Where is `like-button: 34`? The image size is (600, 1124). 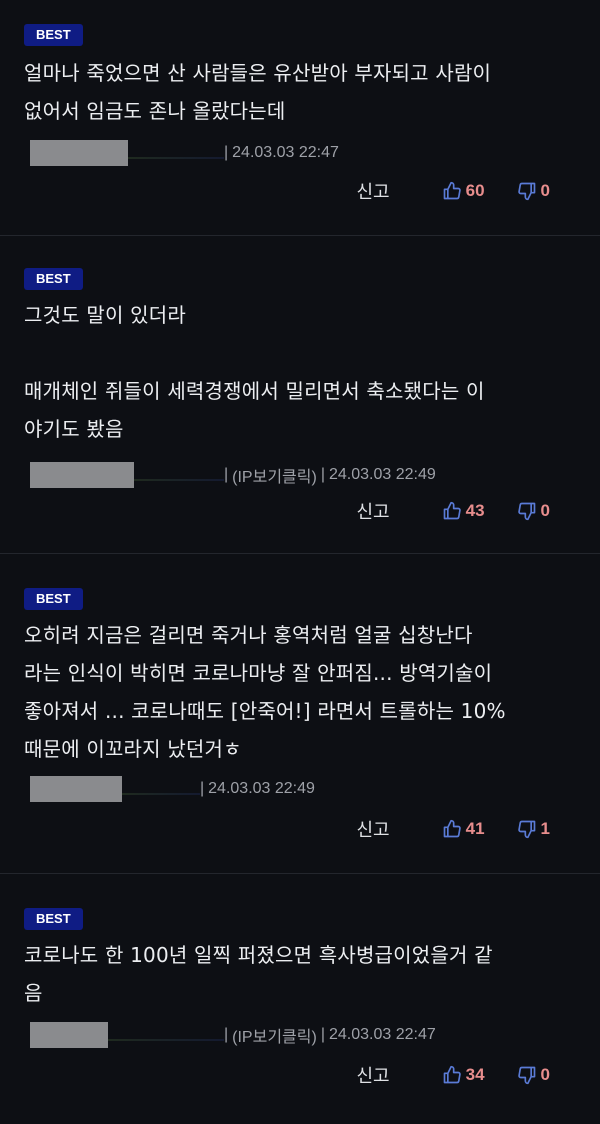 like-button: 34 is located at coordinates (463, 1075).